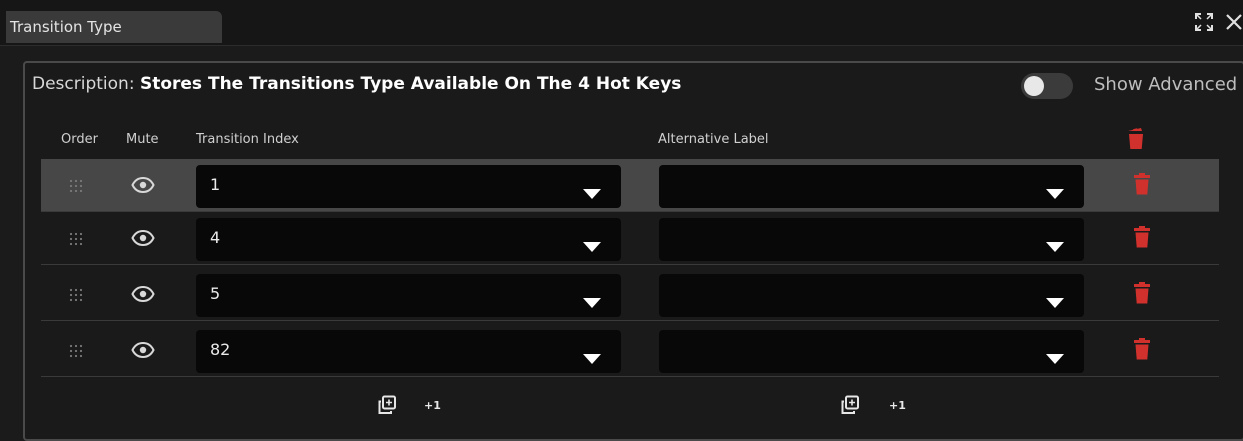 Image resolution: width=1243 pixels, height=441 pixels. Describe the element at coordinates (1166, 84) in the screenshot. I see `show-advanced-label: Show Advanced` at that location.